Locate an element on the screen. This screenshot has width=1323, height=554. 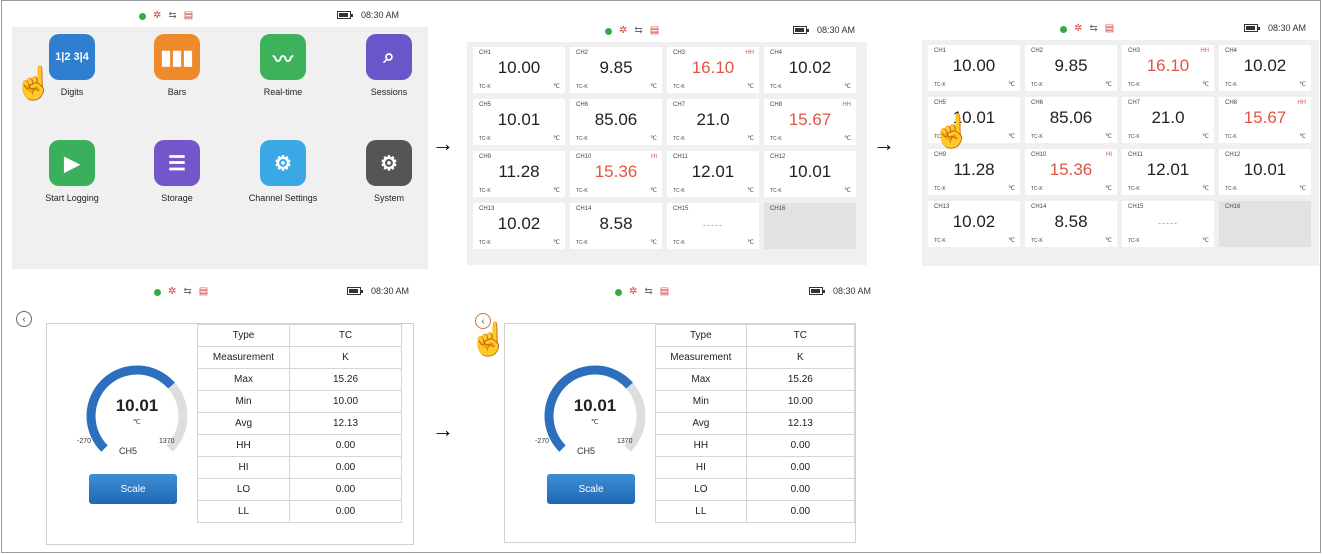
stat-value: K is located at coordinates (800, 357).